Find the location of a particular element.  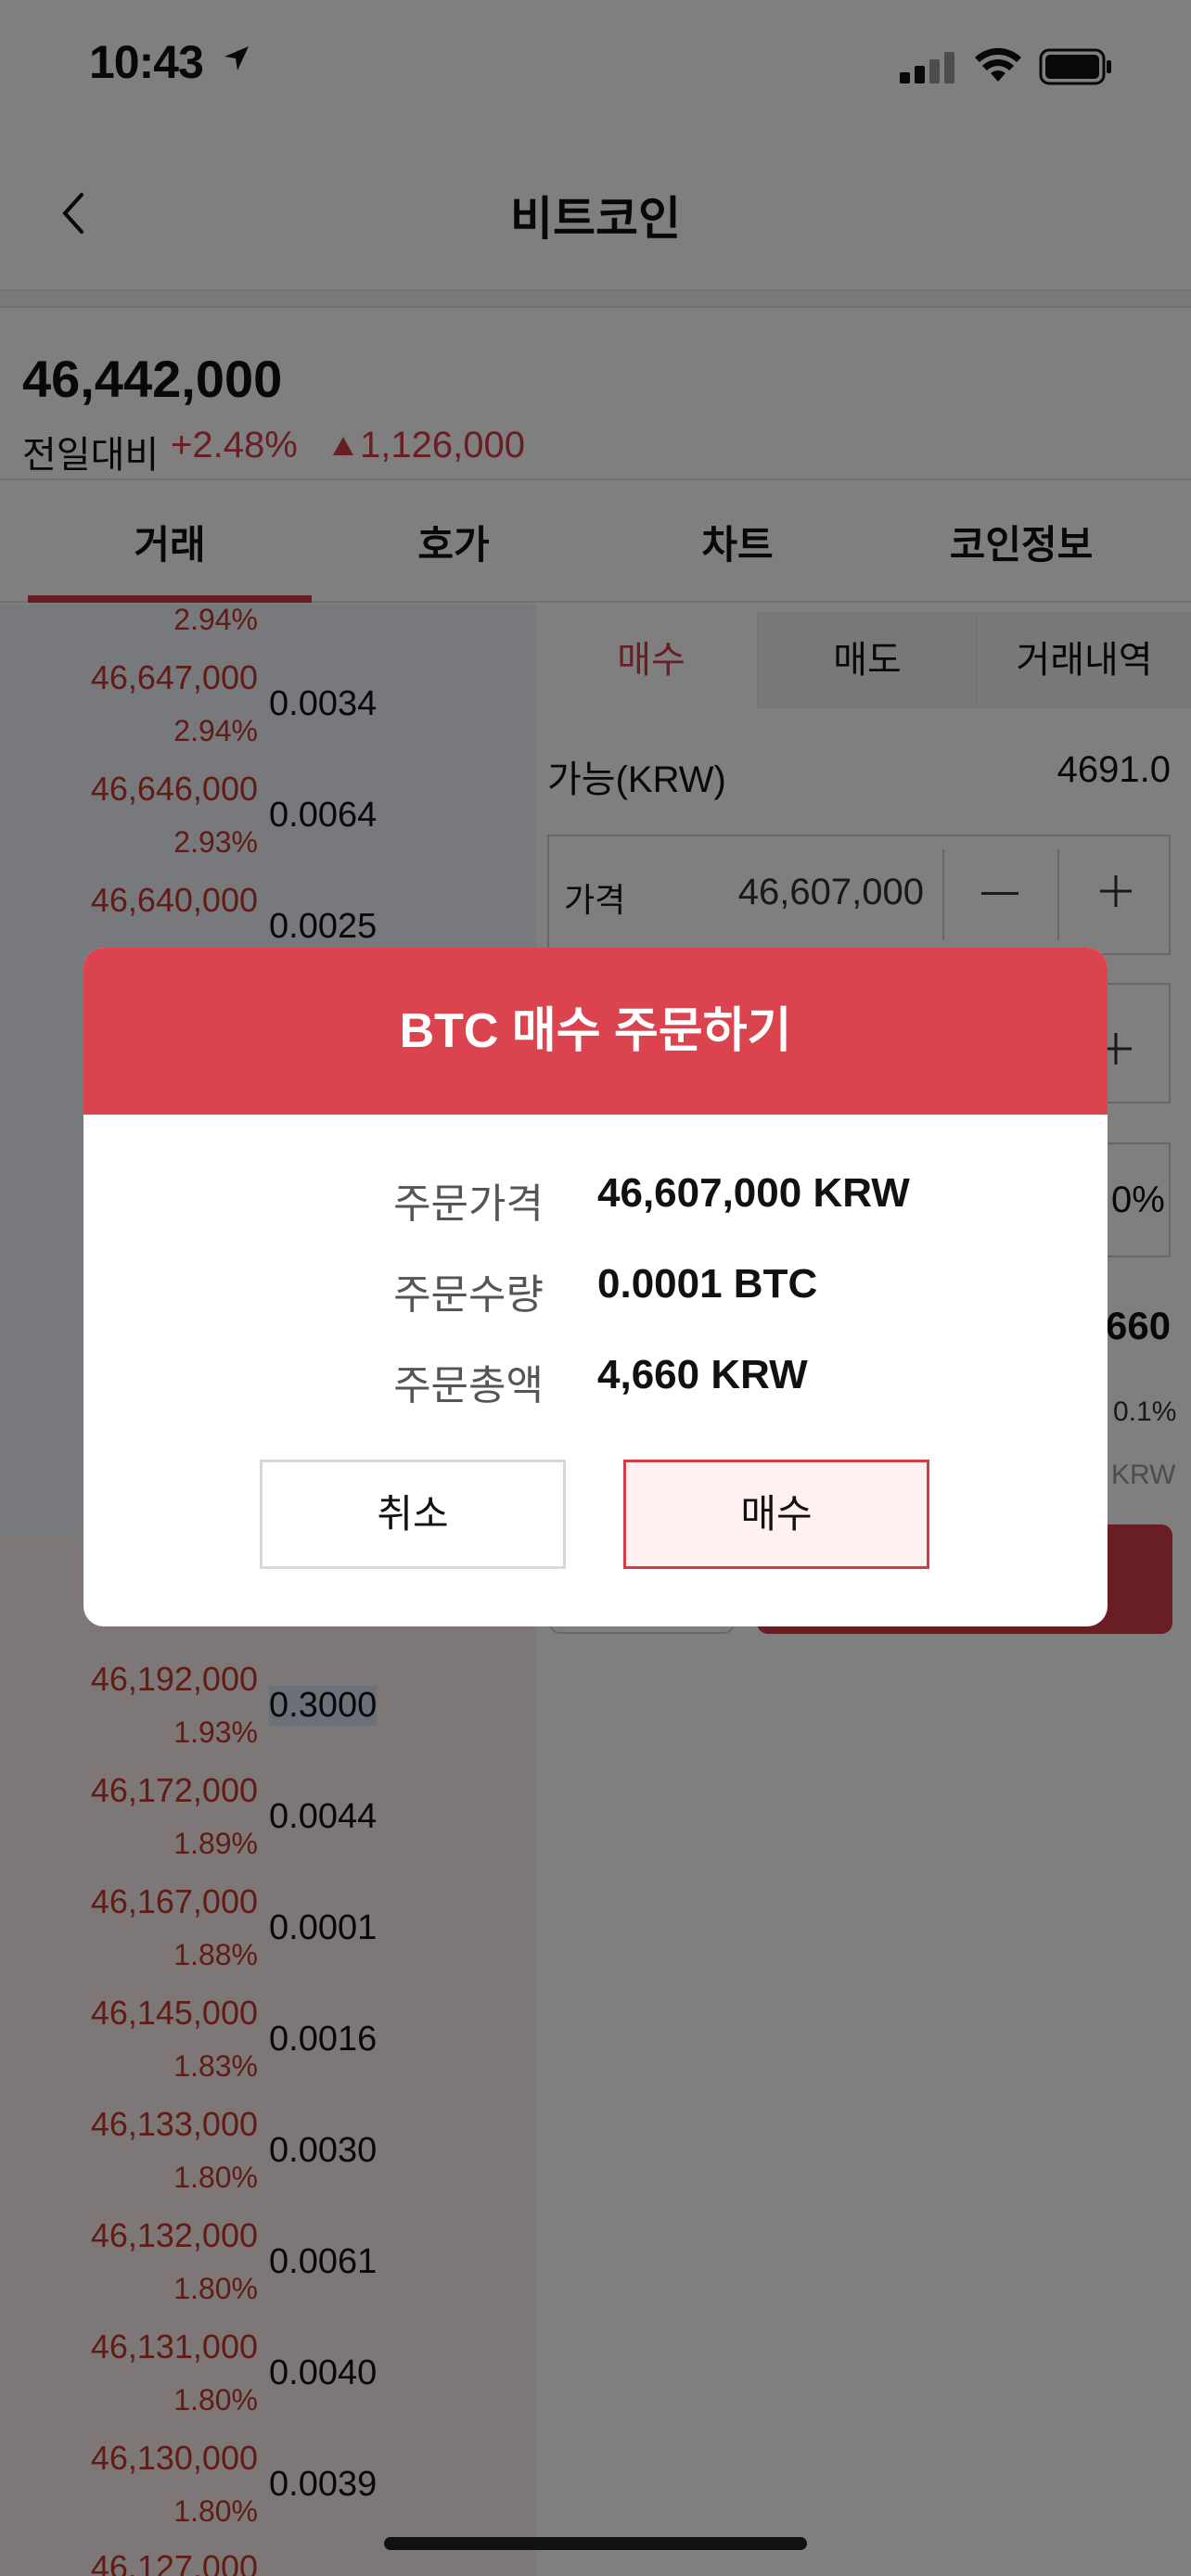

dialog-title: BTC 매수 주문하기 is located at coordinates (595, 1031).